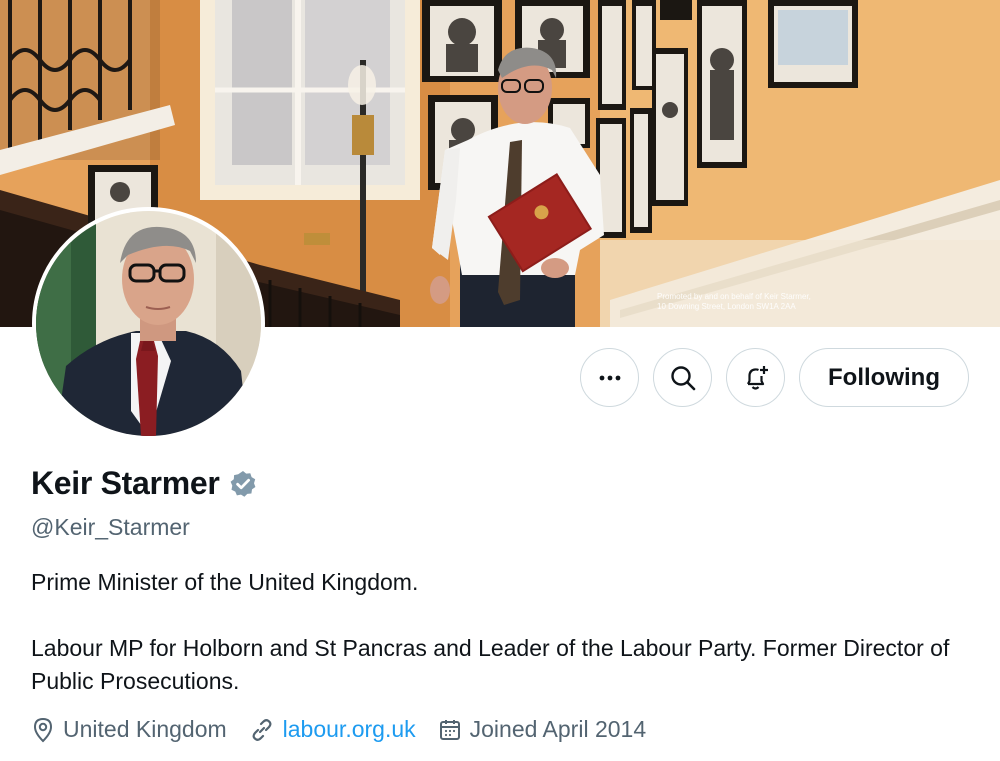 The width and height of the screenshot is (1000, 761). I want to click on search-icon, so click(682, 377).